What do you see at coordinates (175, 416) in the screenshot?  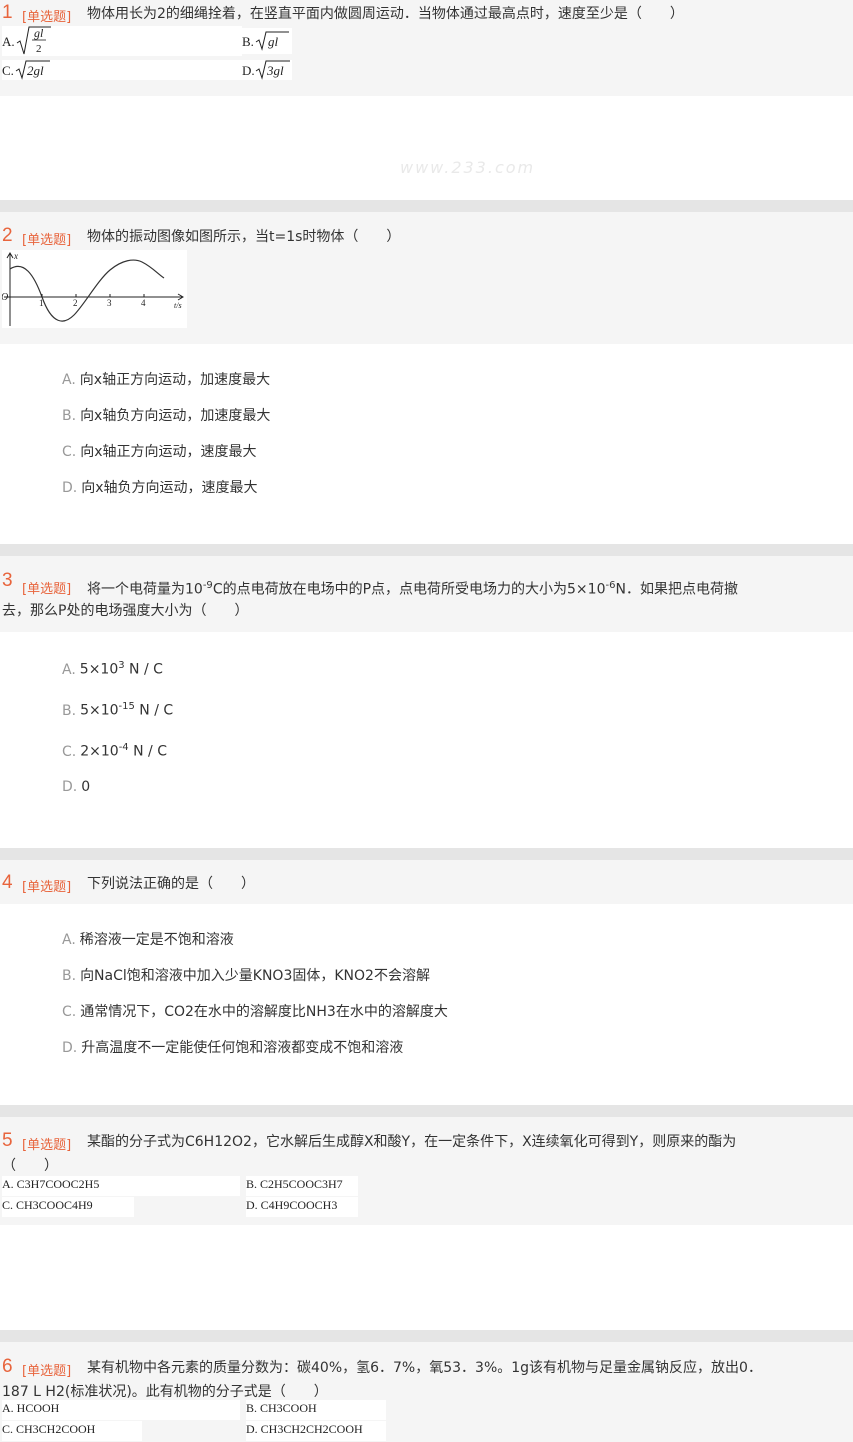 I see `option-text: 向x轴负方向运动，加速度最大` at bounding box center [175, 416].